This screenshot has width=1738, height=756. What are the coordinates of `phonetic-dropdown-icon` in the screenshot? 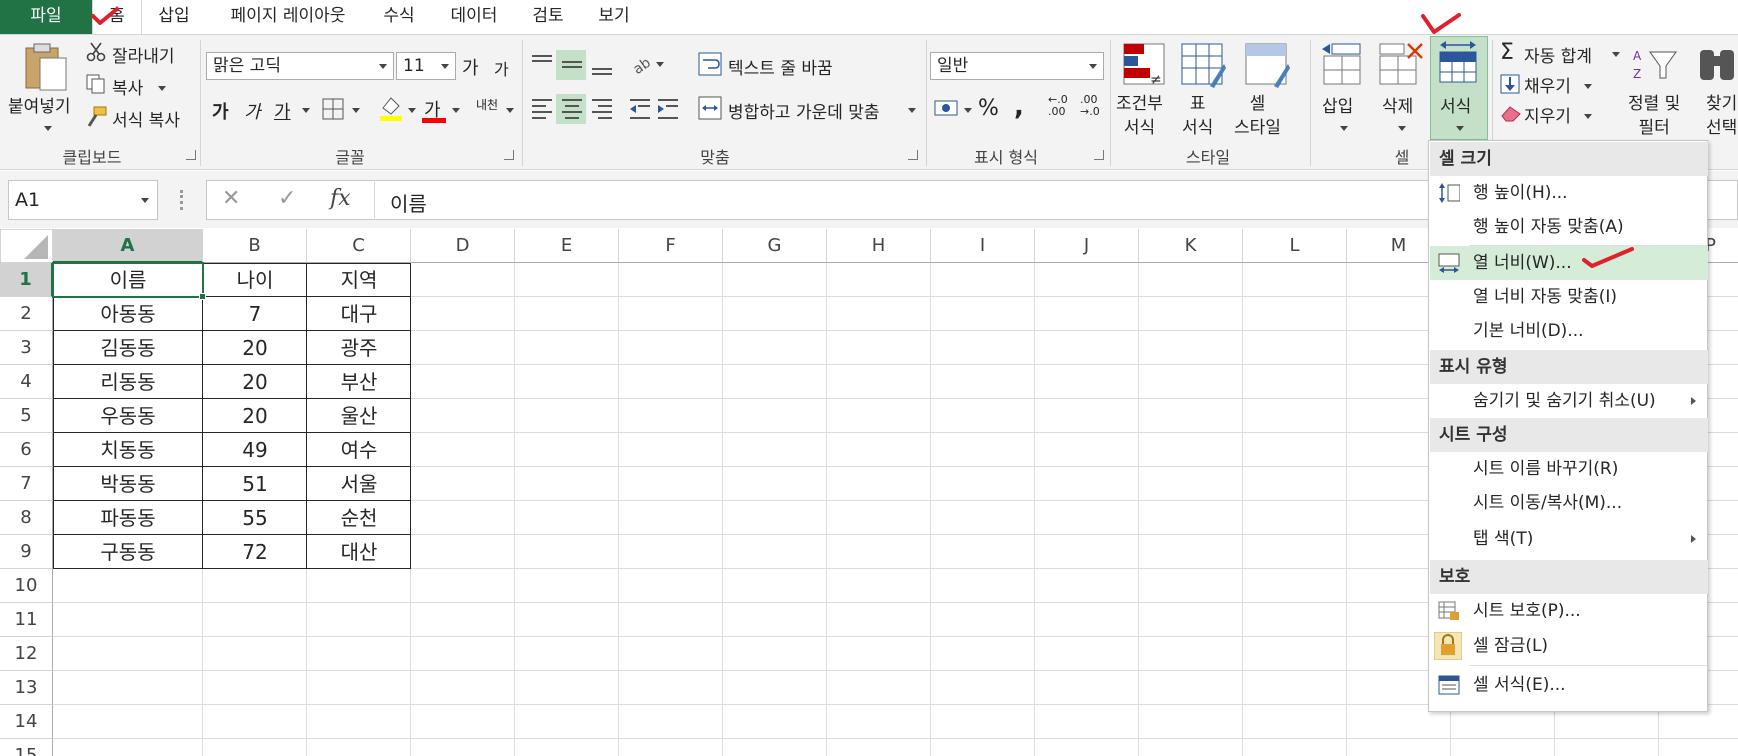 It's located at (510, 110).